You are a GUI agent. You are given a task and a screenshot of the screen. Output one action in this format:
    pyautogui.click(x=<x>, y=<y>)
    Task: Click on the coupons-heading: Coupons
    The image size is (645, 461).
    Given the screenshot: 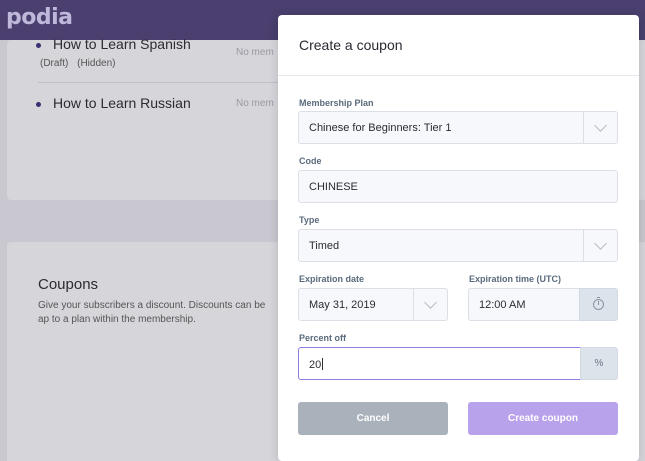 What is the action you would take?
    pyautogui.click(x=68, y=284)
    